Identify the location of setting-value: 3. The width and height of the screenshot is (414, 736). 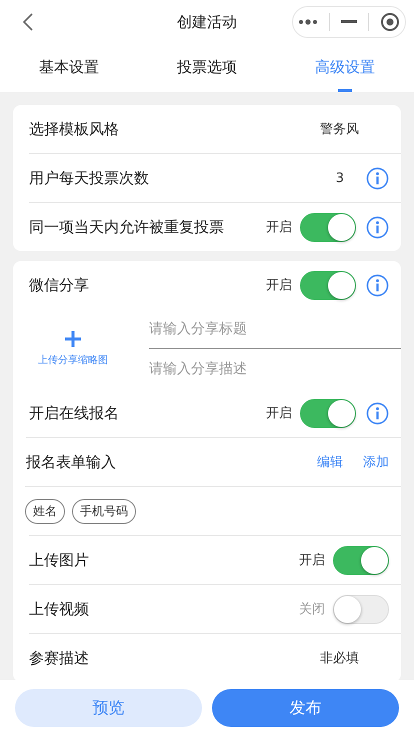
(340, 178).